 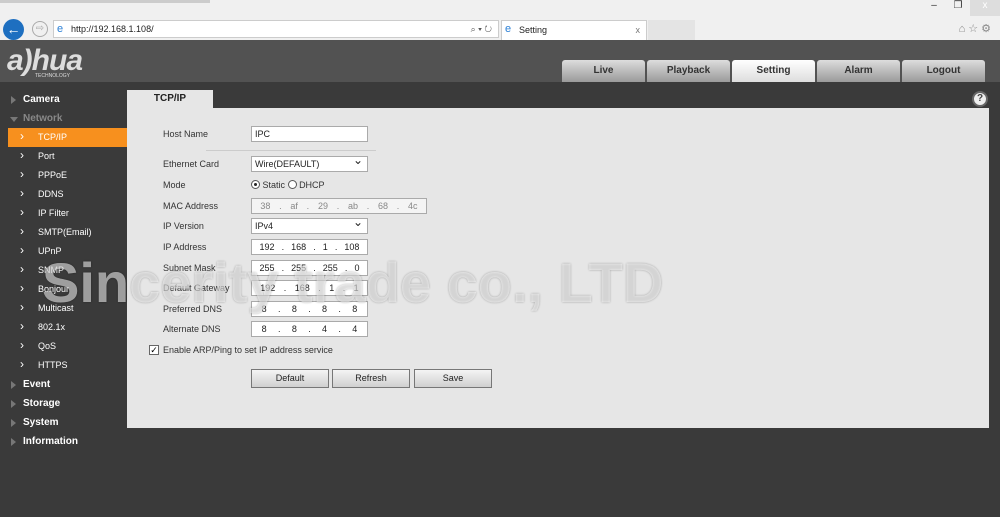 I want to click on forward-button: ⇨, so click(x=40, y=29).